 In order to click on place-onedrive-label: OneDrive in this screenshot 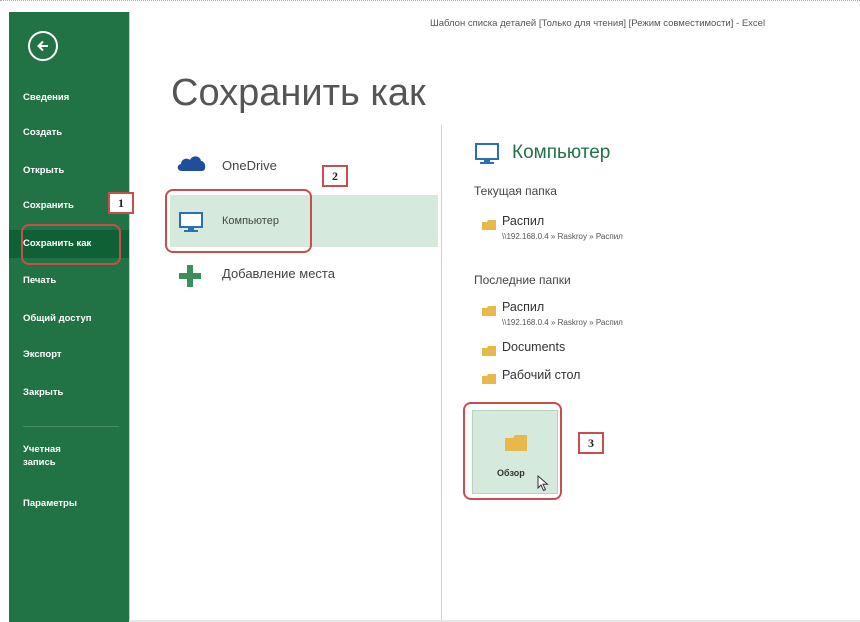, I will do `click(249, 165)`.